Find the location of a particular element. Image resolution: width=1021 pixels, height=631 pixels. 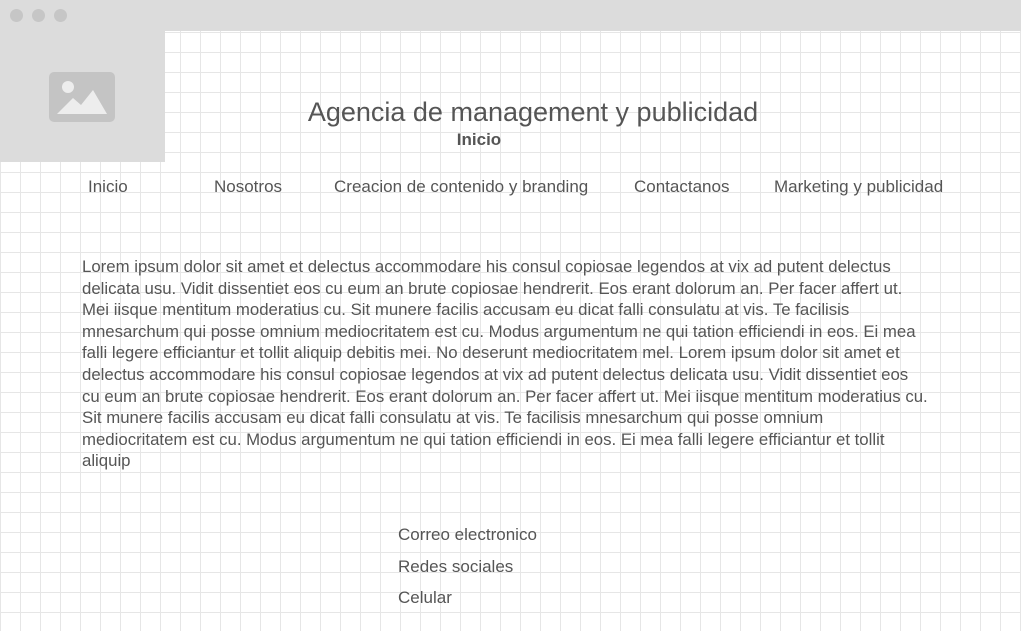

nav-item-contactanos: Contactanos is located at coordinates (681, 187).